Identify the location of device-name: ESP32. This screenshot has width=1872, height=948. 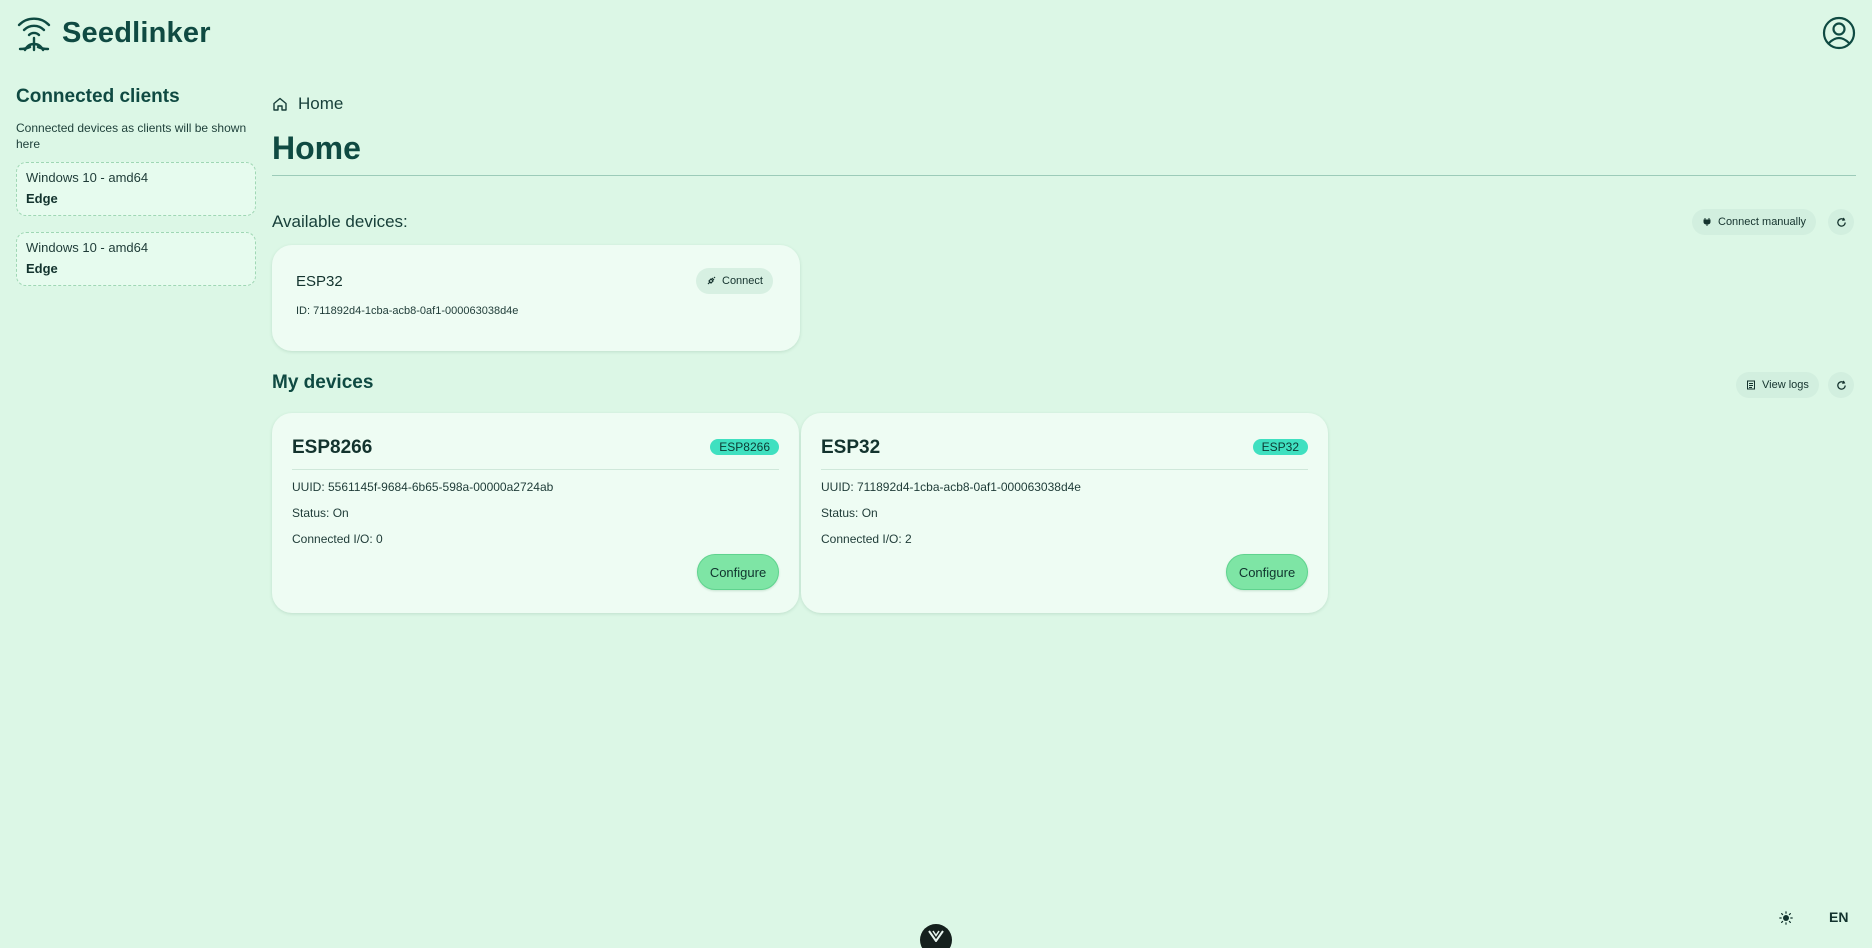
(851, 447).